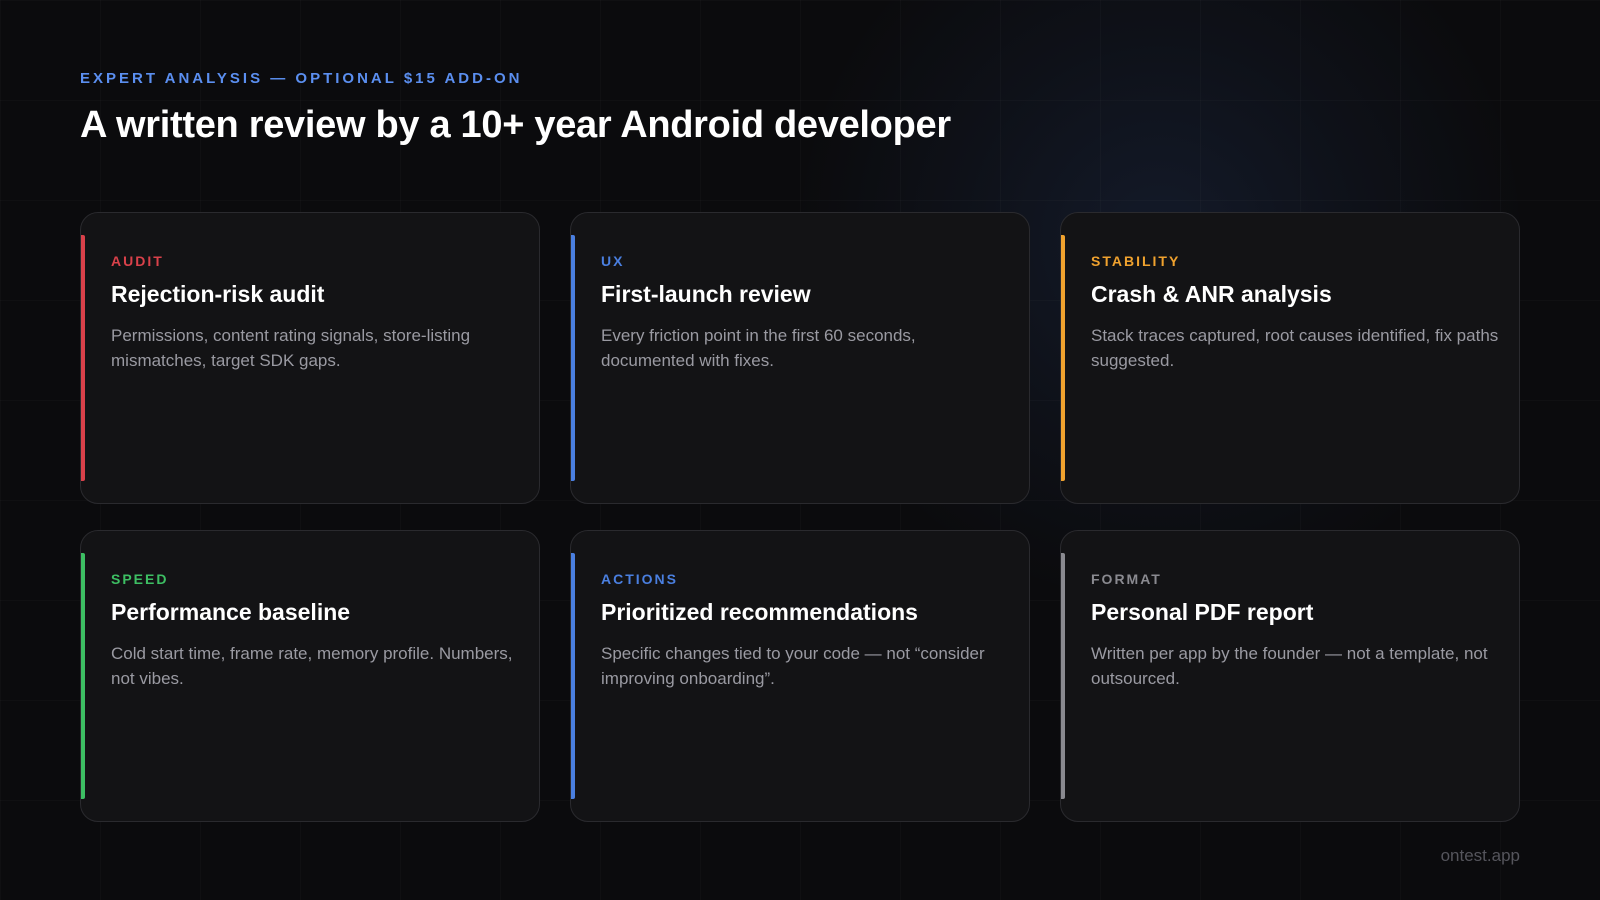  Describe the element at coordinates (1202, 612) in the screenshot. I see `card-title: Personal PDF report` at that location.